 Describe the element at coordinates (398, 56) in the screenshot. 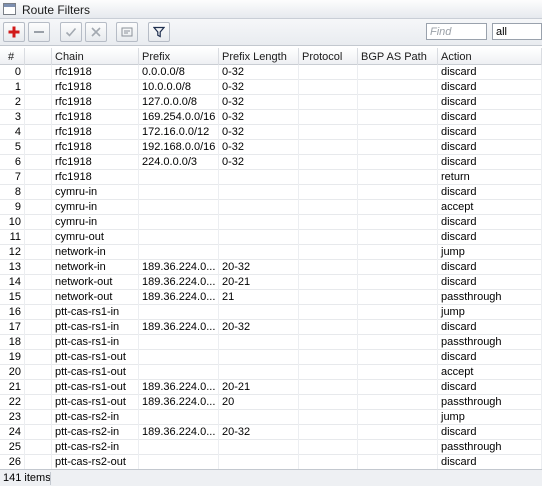

I see `column-header-bgp-as-path: BGP AS Path` at that location.